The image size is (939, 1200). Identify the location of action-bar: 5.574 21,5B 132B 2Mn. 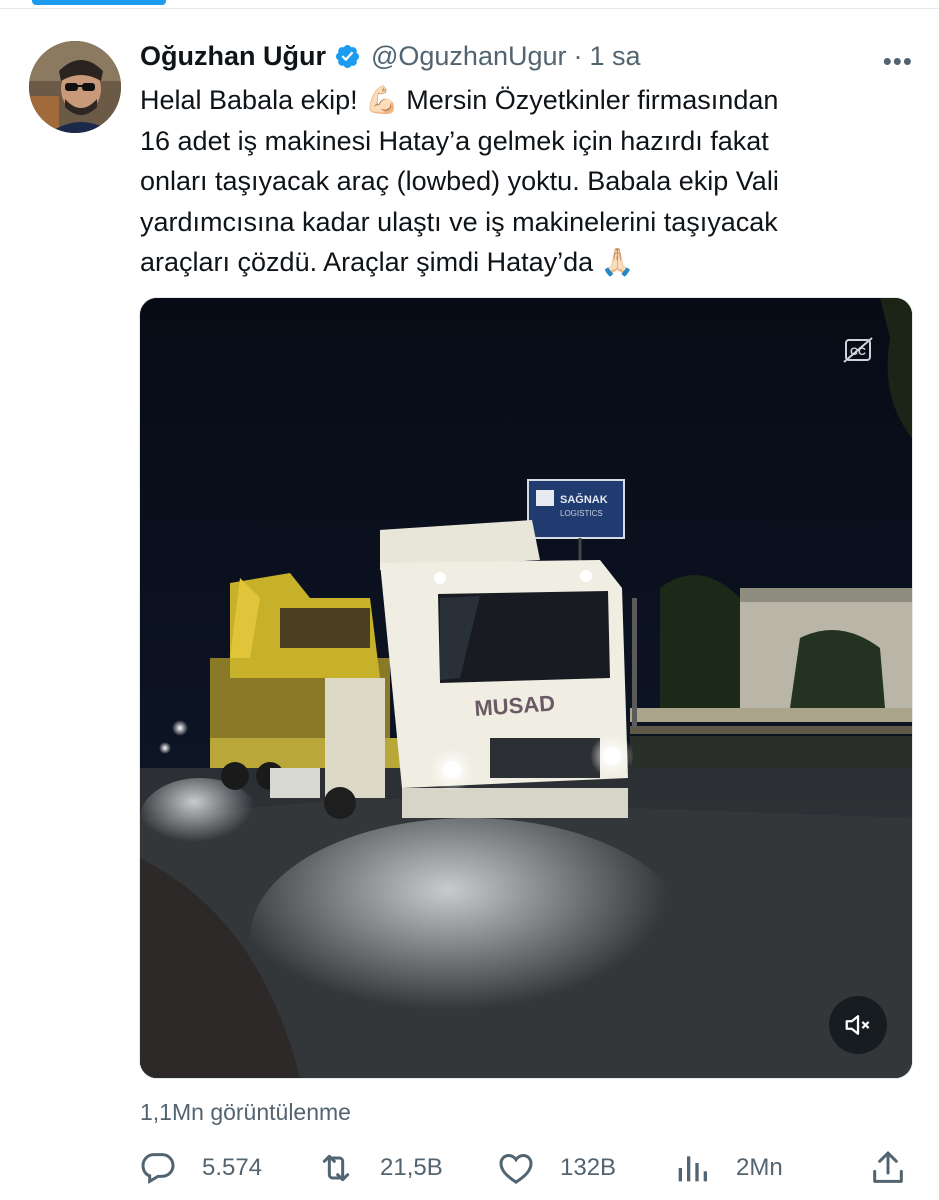
(524, 1168).